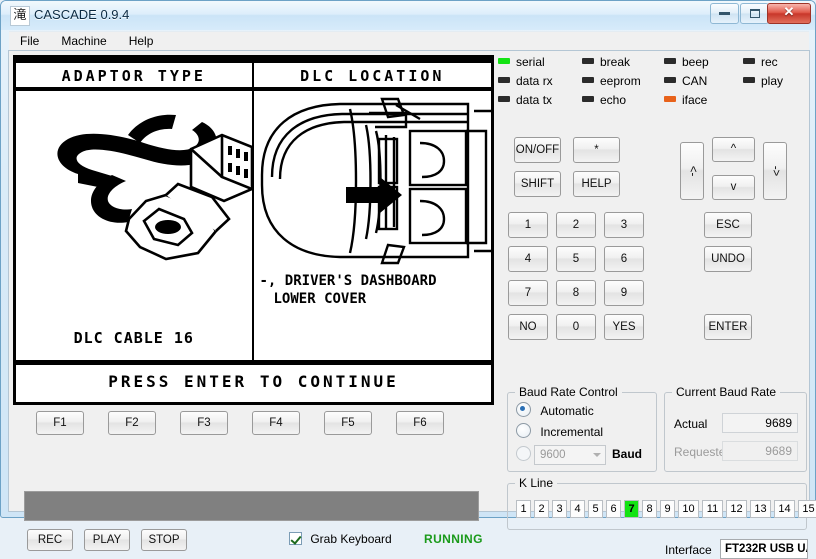  What do you see at coordinates (375, 181) in the screenshot?
I see `car-interior-diagram-svg` at bounding box center [375, 181].